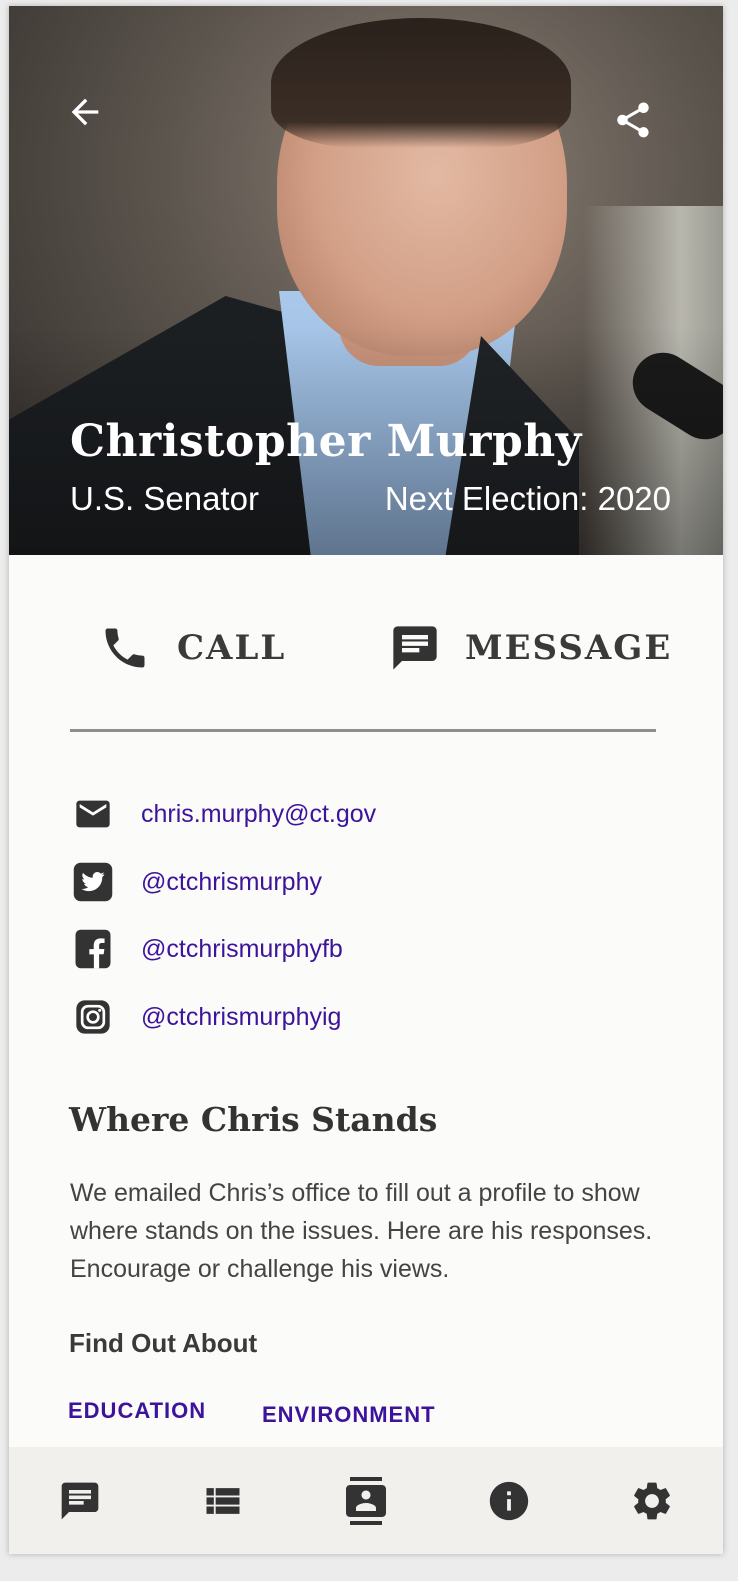 Image resolution: width=738 pixels, height=1581 pixels. What do you see at coordinates (93, 949) in the screenshot?
I see `facebook-icon` at bounding box center [93, 949].